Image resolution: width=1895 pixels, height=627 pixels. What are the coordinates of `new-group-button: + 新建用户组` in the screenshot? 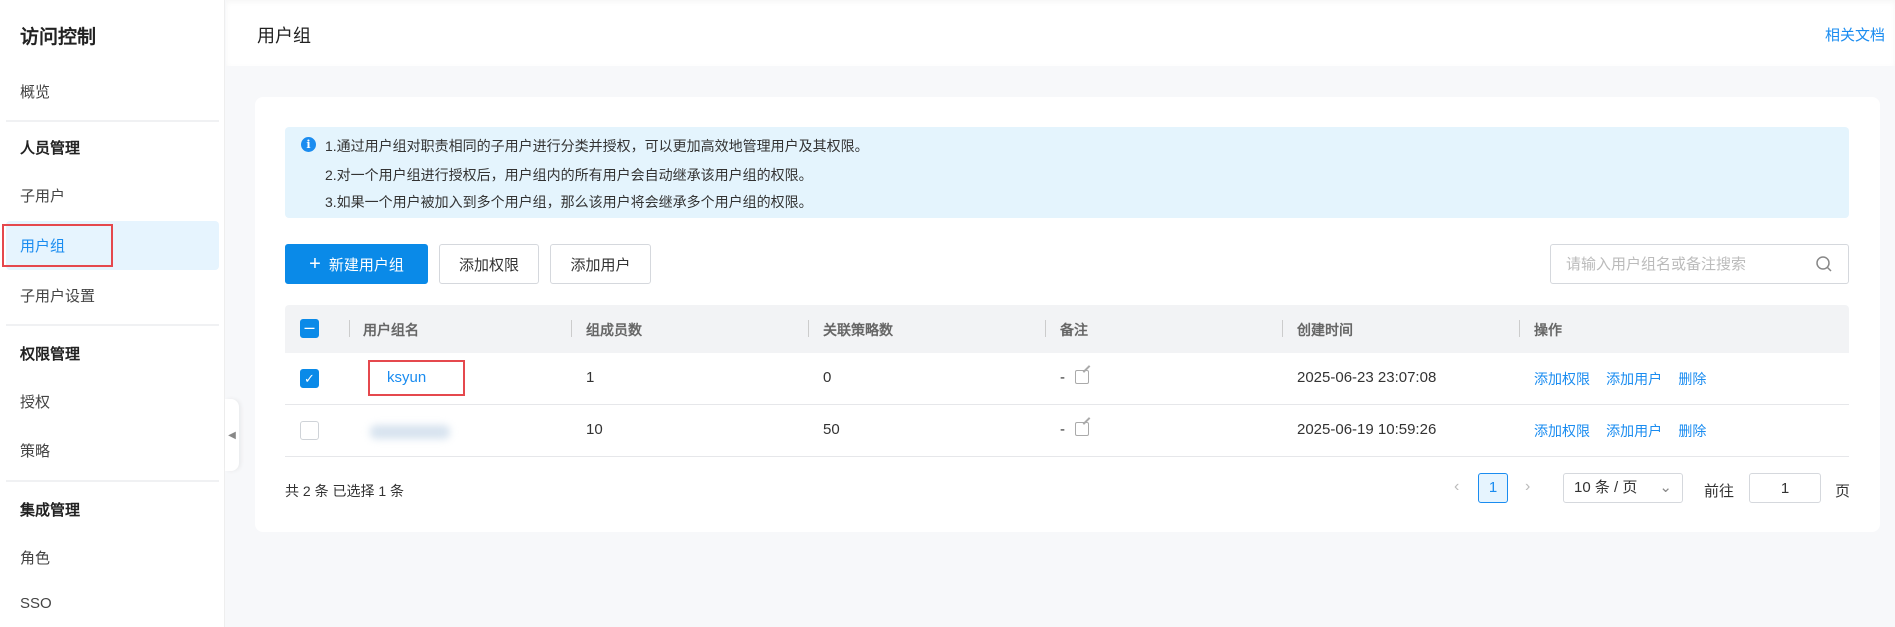 It's located at (356, 264).